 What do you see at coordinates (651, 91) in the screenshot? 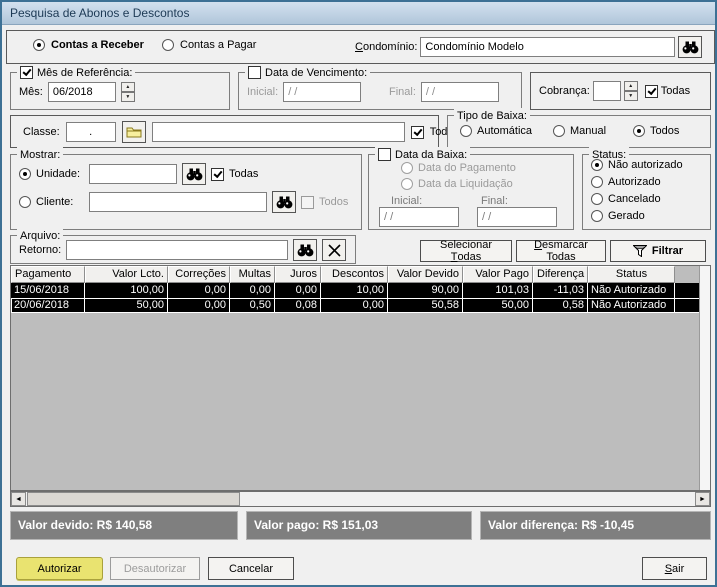
I see `cobranca-todas-checkbox` at bounding box center [651, 91].